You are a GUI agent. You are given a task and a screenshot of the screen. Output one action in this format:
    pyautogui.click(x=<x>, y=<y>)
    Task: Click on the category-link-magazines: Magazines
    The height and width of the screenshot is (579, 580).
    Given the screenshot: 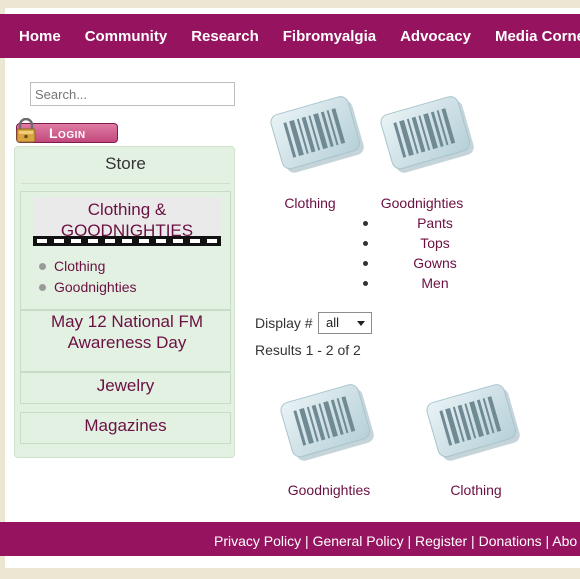 What is the action you would take?
    pyautogui.click(x=125, y=424)
    